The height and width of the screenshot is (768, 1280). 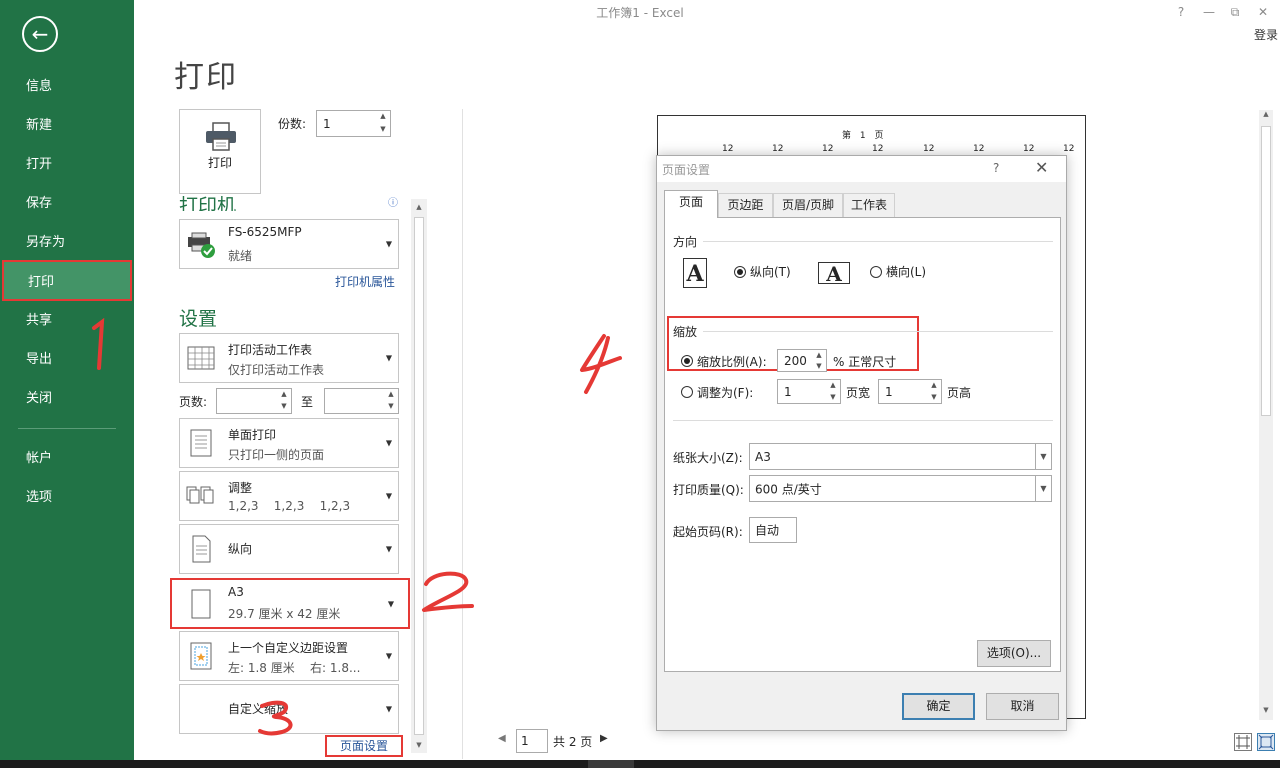 What do you see at coordinates (959, 393) in the screenshot?
I see `fit-tall-suffix: 页高` at bounding box center [959, 393].